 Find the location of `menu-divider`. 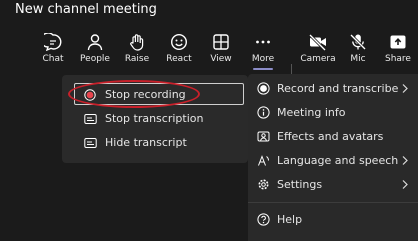

menu-divider is located at coordinates (333, 202).